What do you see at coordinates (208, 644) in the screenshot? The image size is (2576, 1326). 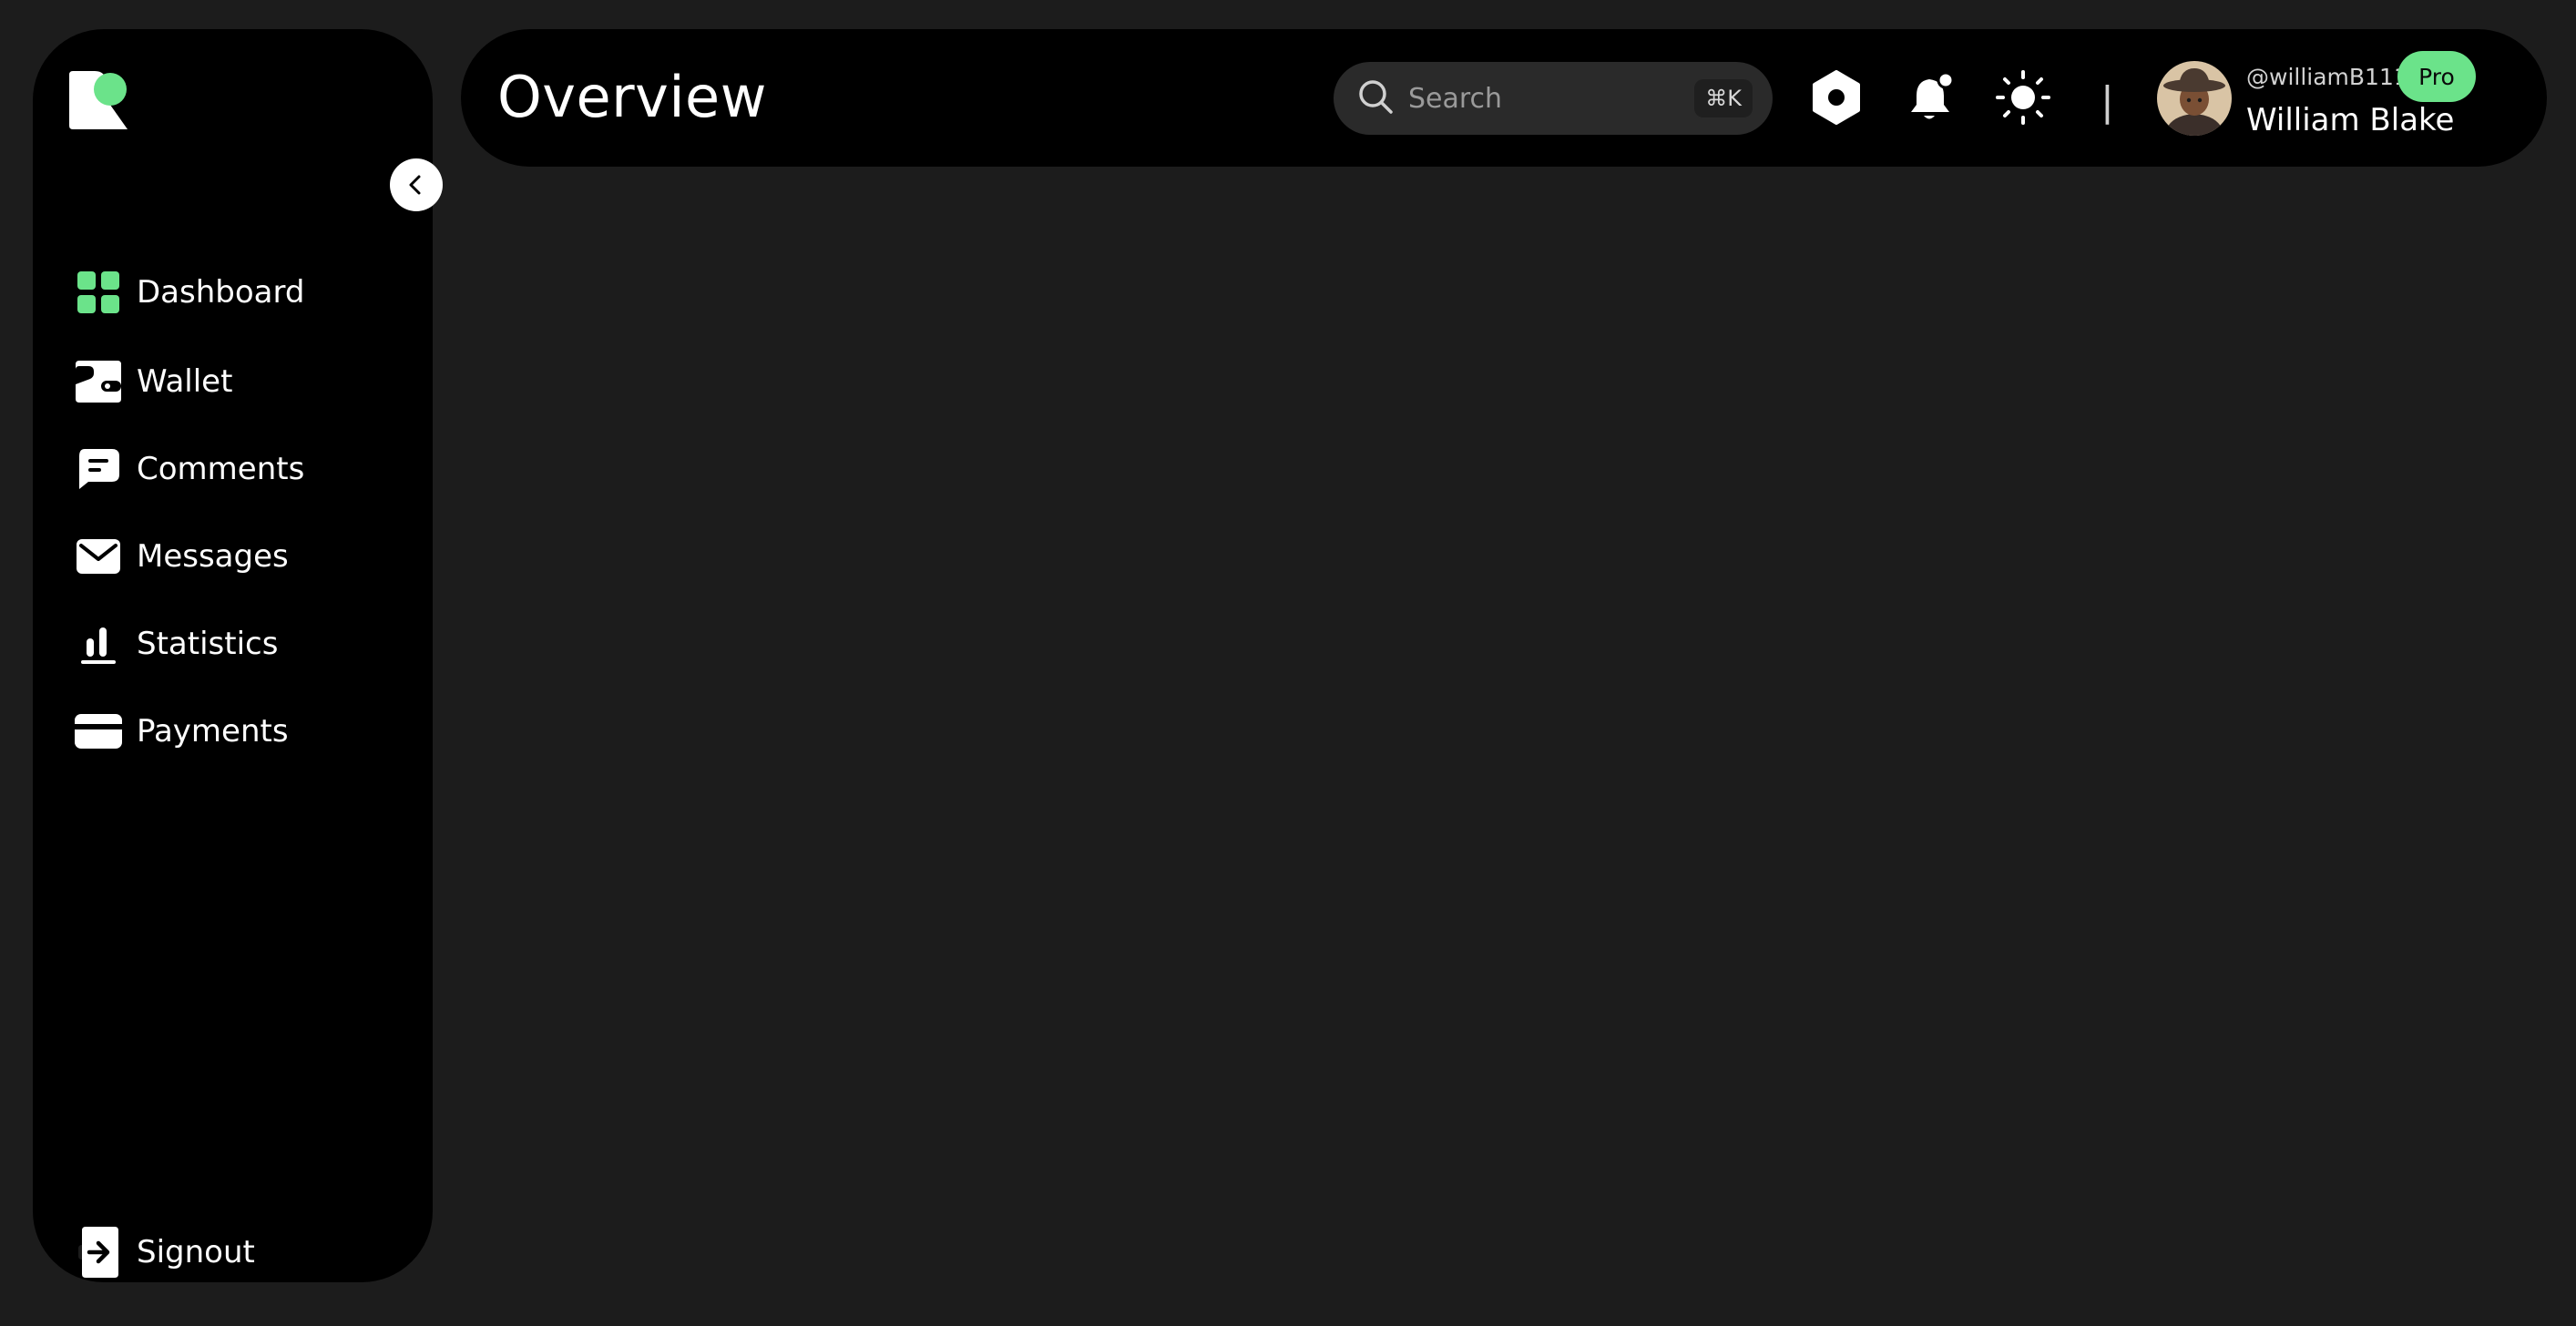 I see `sidebar-item-label: Statistics` at bounding box center [208, 644].